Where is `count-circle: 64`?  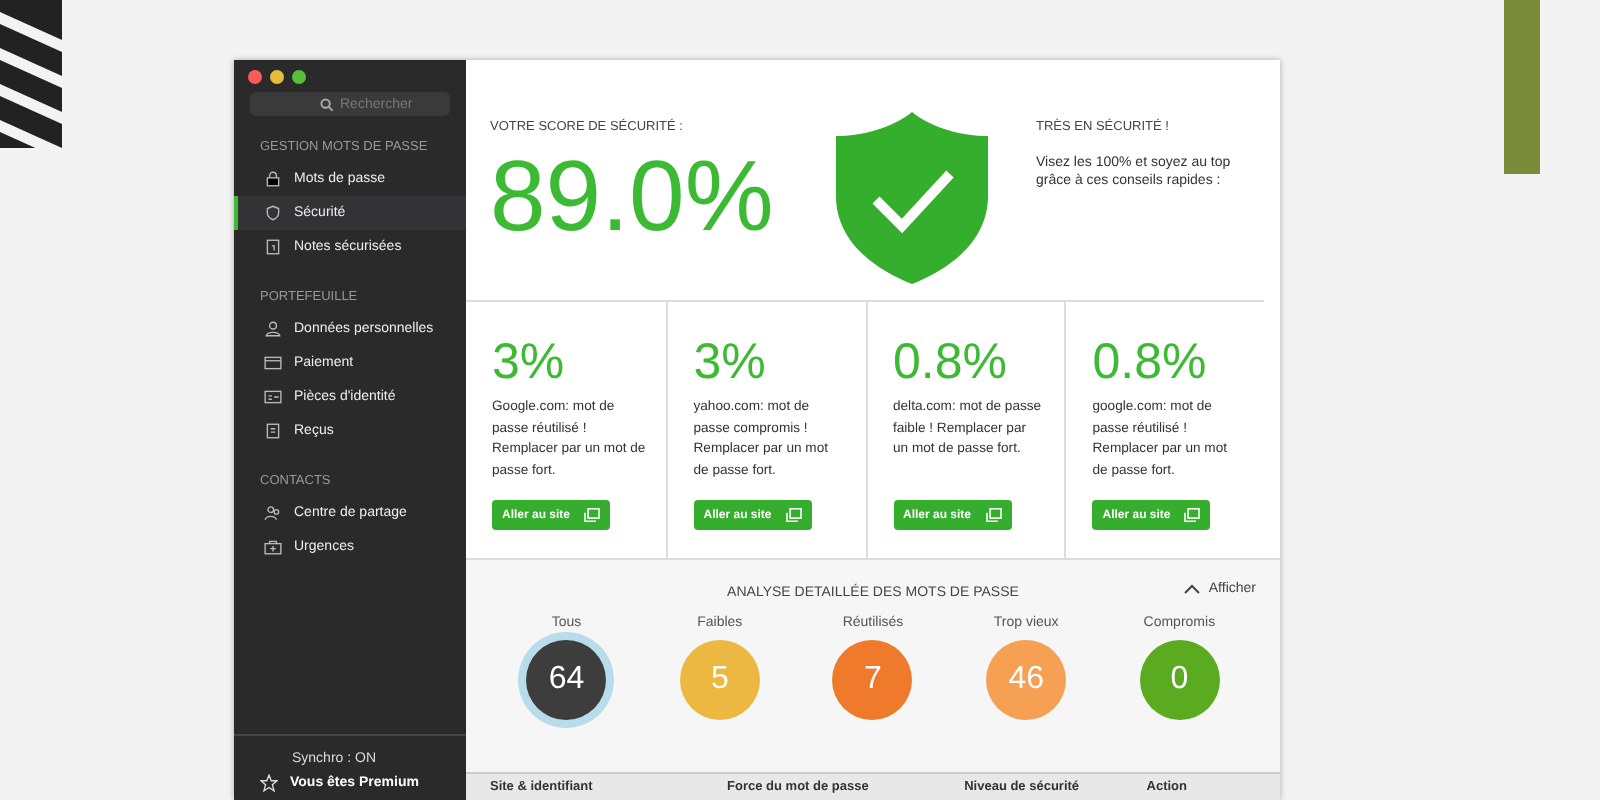 count-circle: 64 is located at coordinates (566, 680).